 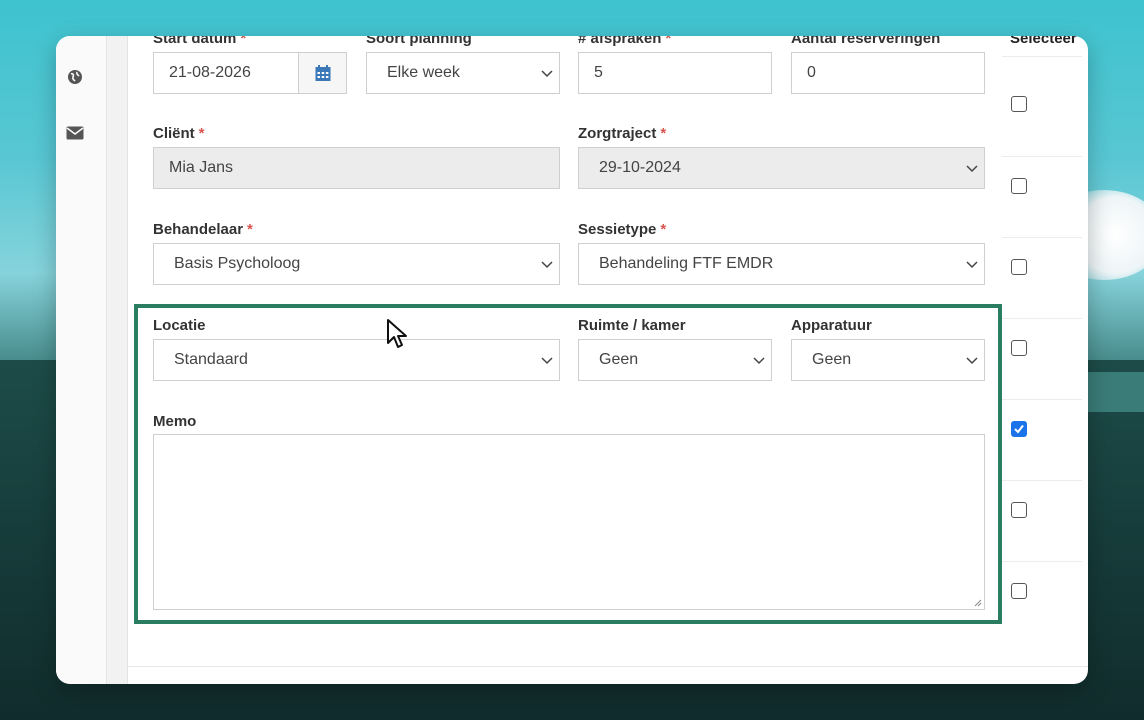 I want to click on checkmark-icon, so click(x=1019, y=429).